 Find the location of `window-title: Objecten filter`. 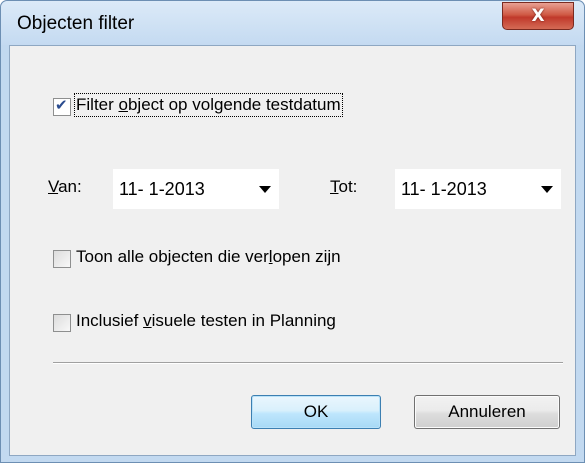

window-title: Objecten filter is located at coordinates (76, 23).